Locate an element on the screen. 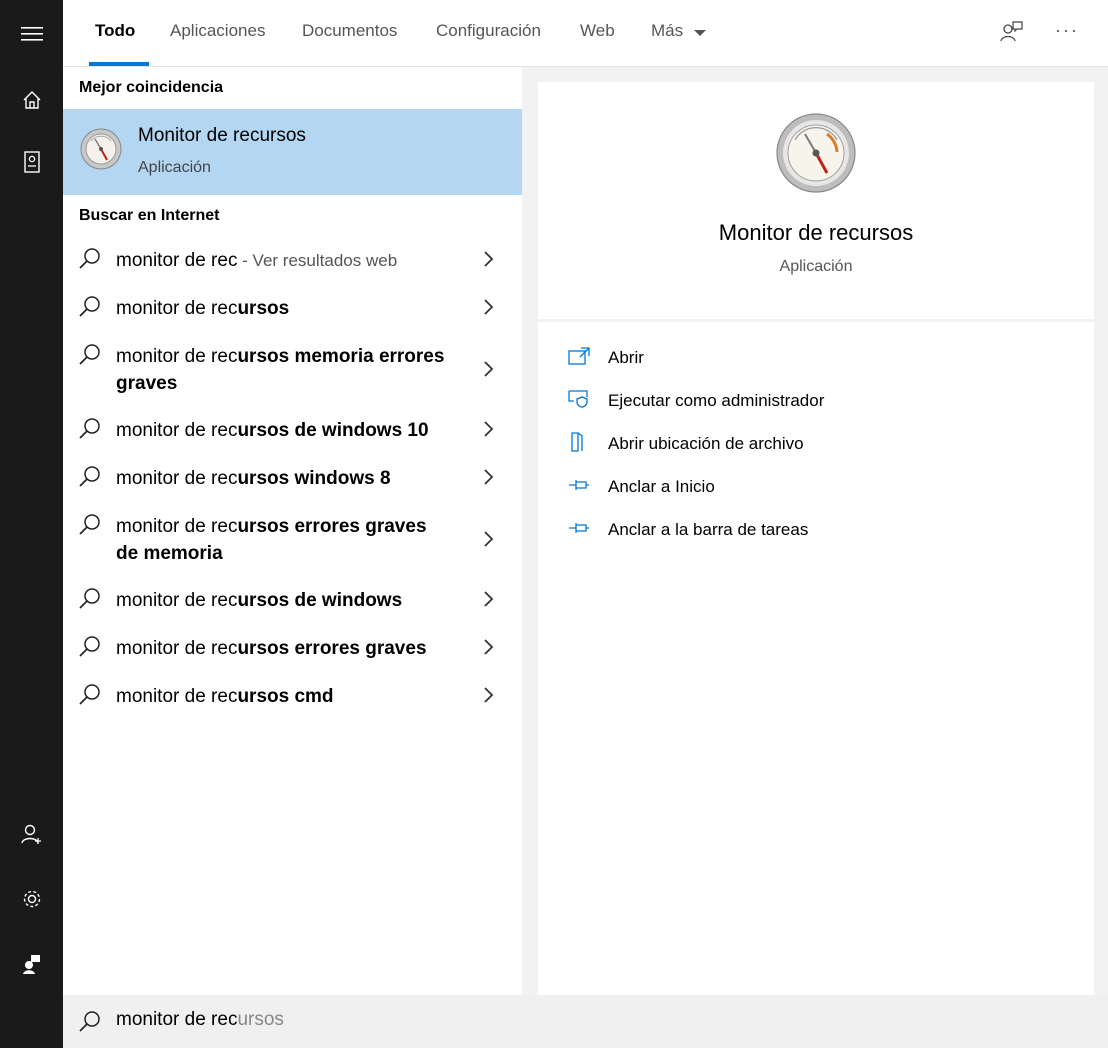 This screenshot has height=1048, width=1108. settings-icon is located at coordinates (31, 899).